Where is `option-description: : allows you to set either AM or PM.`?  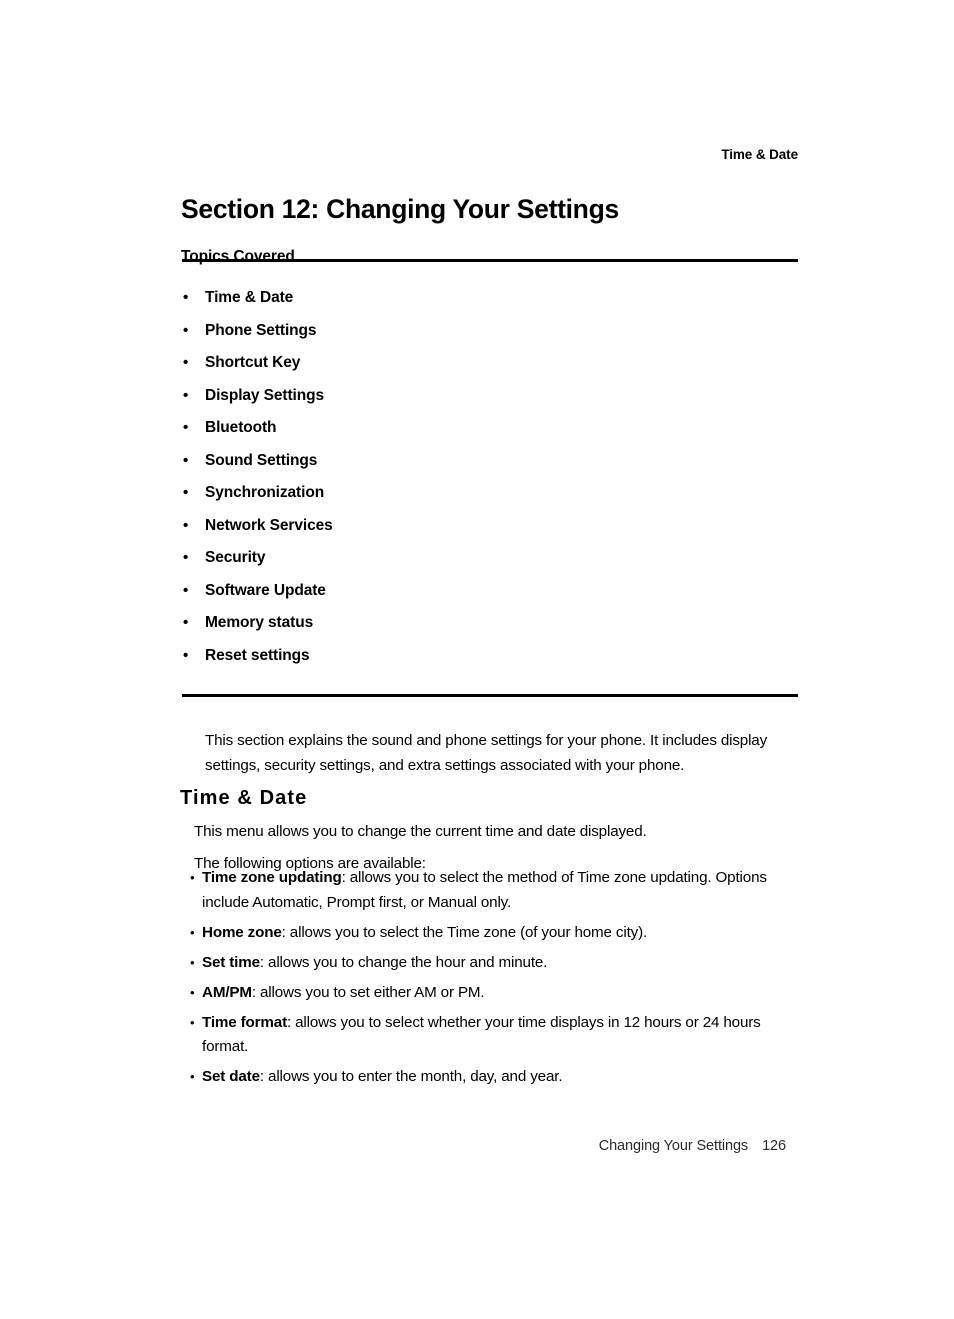 option-description: : allows you to set either AM or PM. is located at coordinates (368, 992).